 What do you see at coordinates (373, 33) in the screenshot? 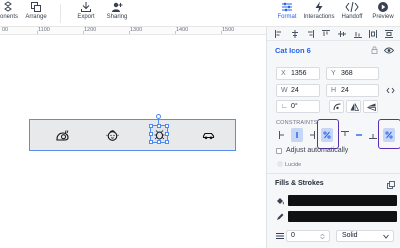
I see `distribute-horizontal-icon` at bounding box center [373, 33].